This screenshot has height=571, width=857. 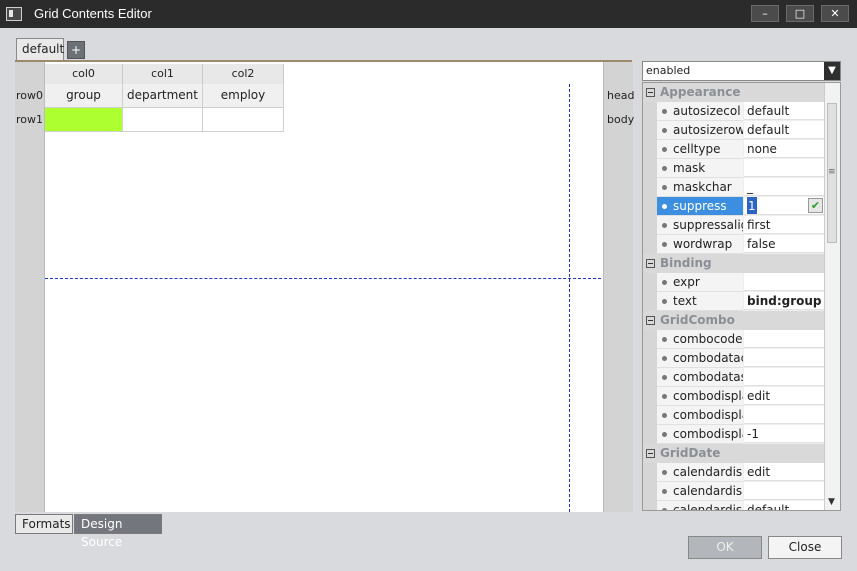 I want to click on property-row-combodatacol: combodatacol, so click(x=734, y=358).